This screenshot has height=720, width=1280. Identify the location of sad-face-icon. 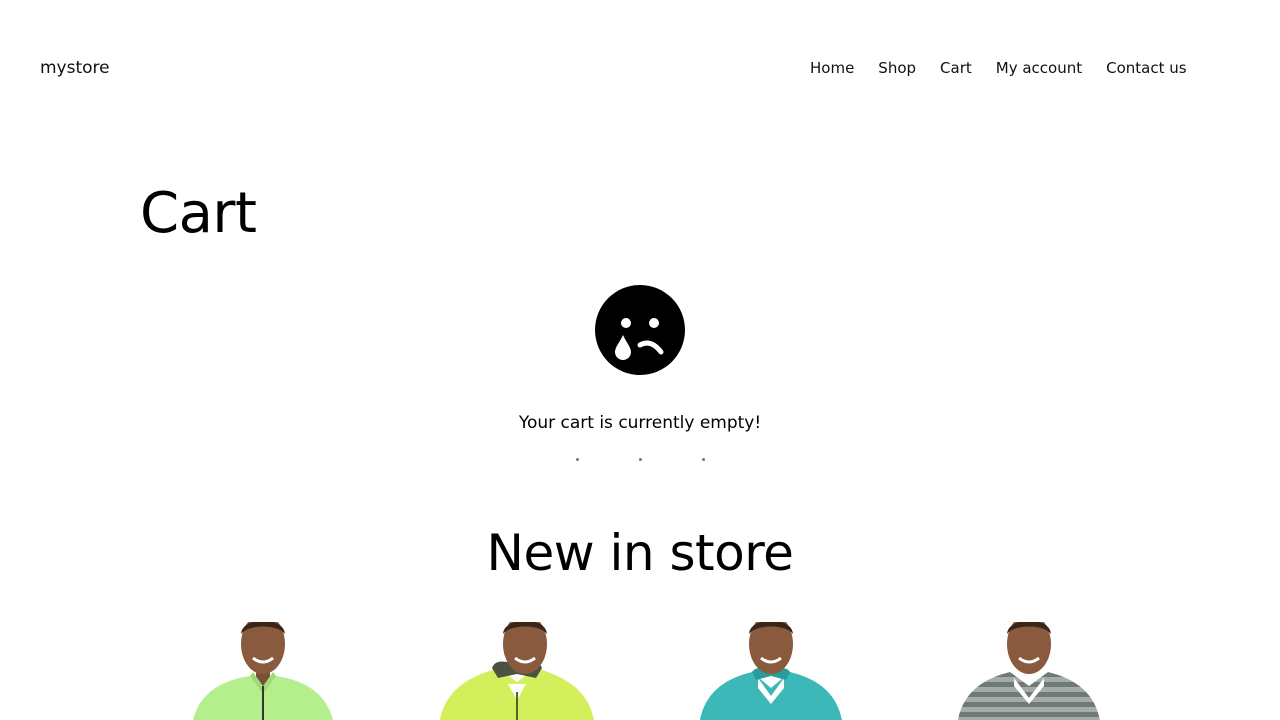
(640, 330).